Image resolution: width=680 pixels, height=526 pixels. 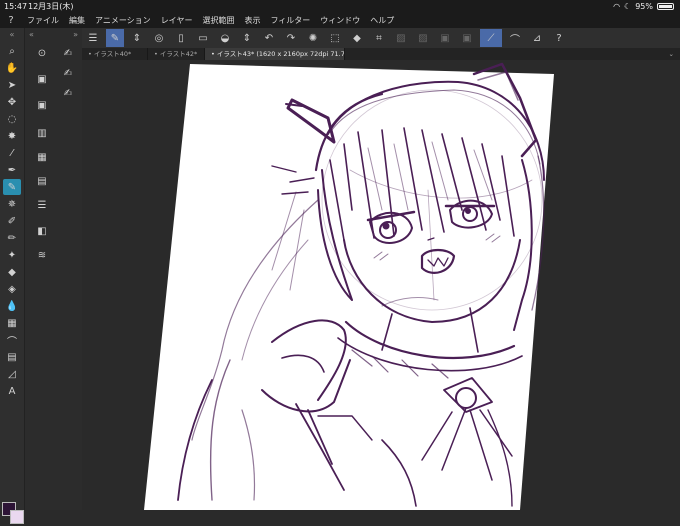 I want to click on menu-file: ファイル, so click(x=43, y=20).